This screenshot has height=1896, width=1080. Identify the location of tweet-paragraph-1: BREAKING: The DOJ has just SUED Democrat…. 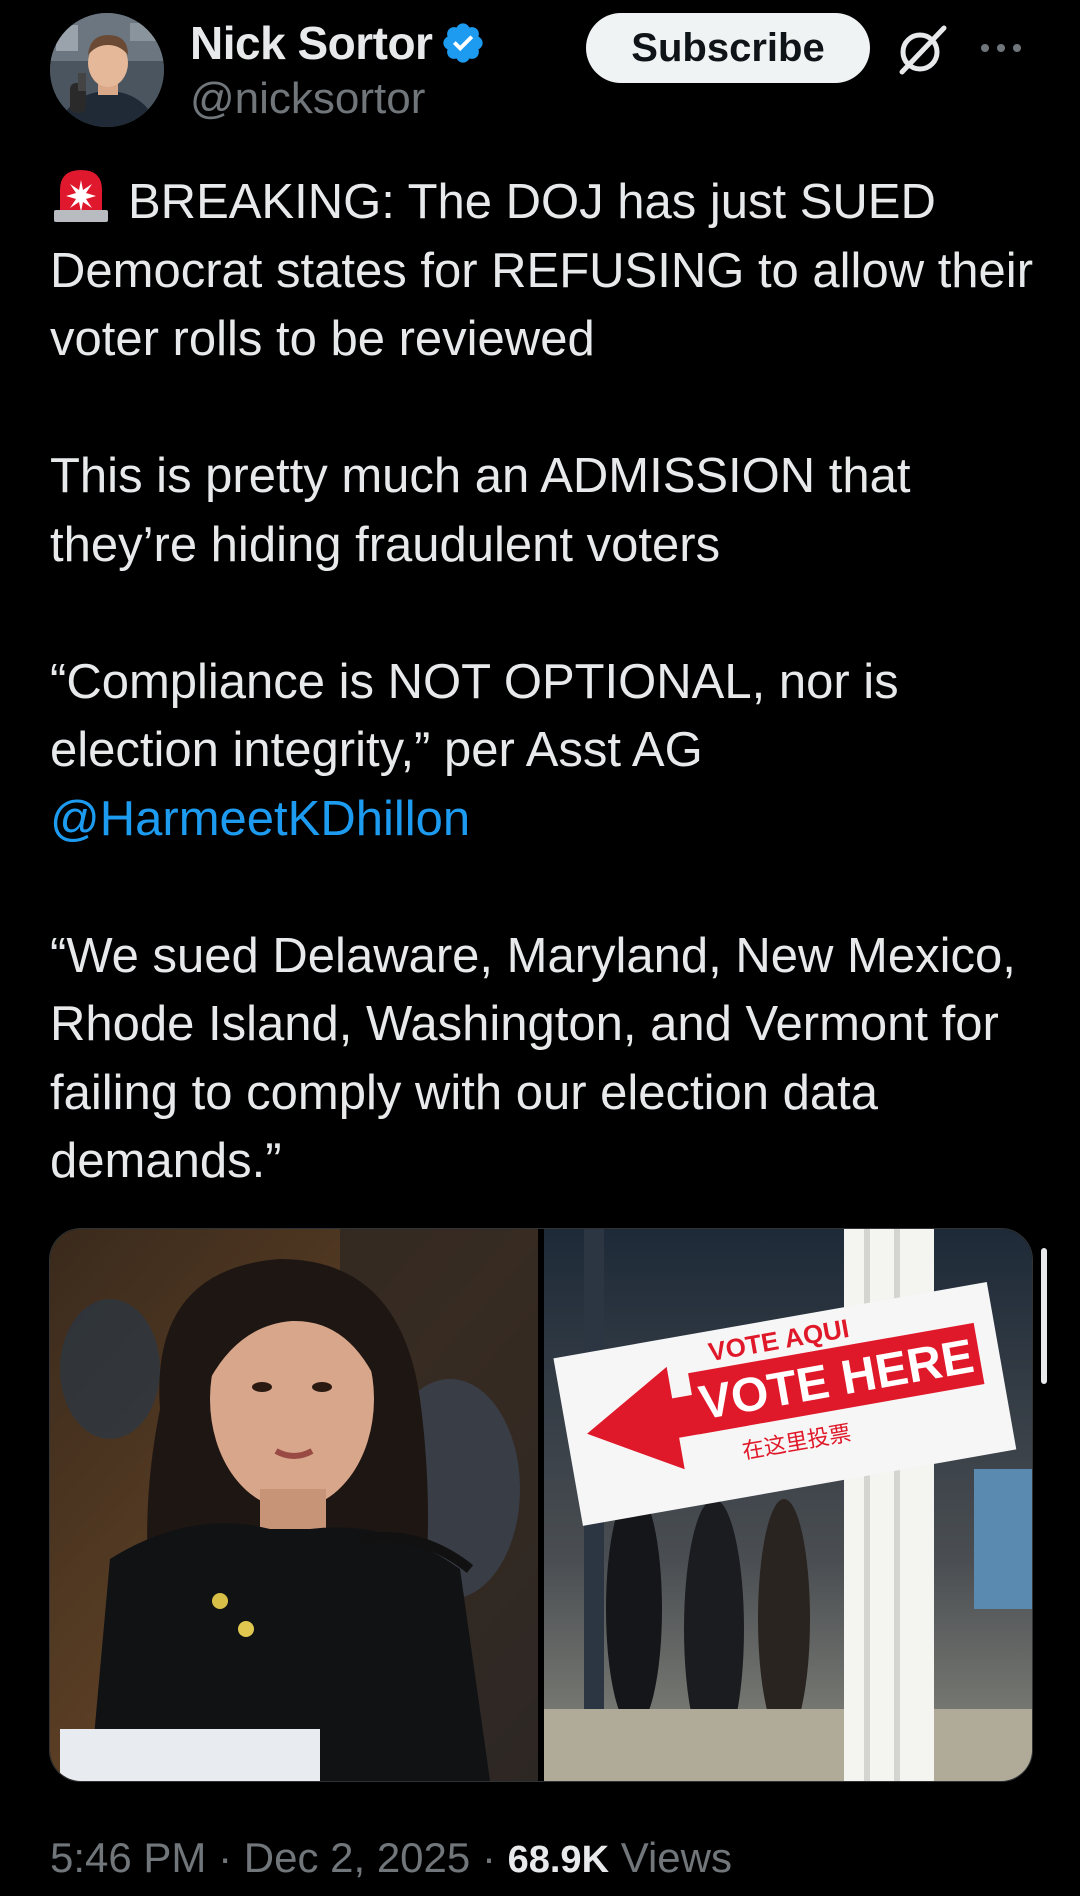
(550, 270).